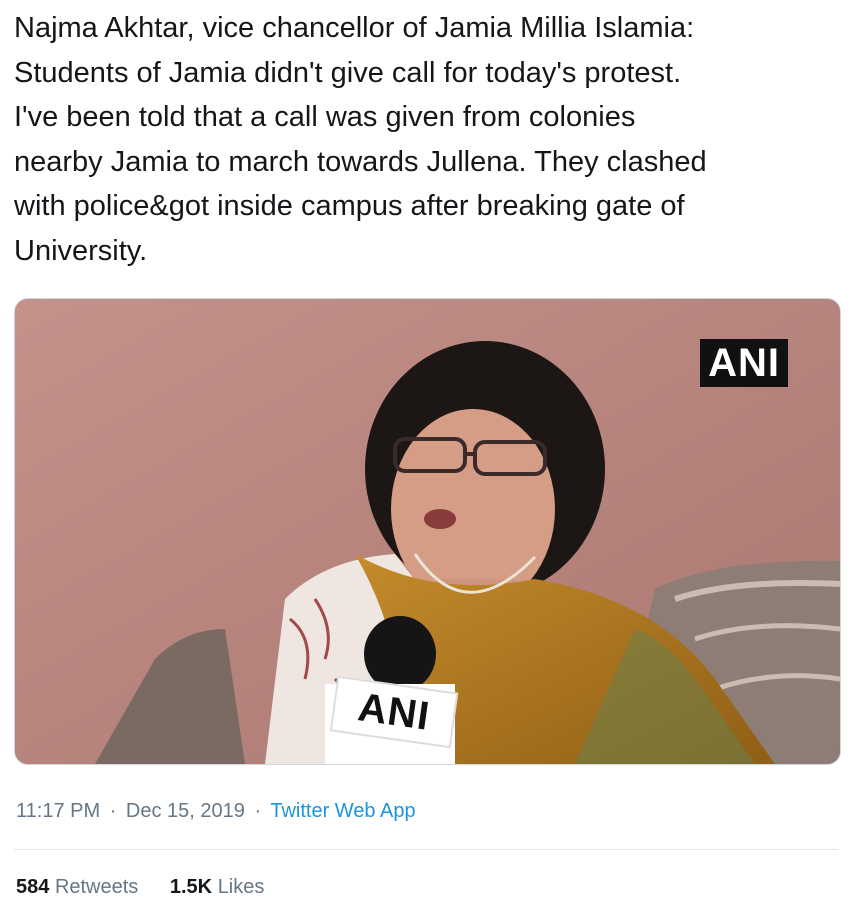 This screenshot has width=850, height=903. What do you see at coordinates (153, 887) in the screenshot?
I see `tweet-stats: 584 Retweets 1.5K Likes` at bounding box center [153, 887].